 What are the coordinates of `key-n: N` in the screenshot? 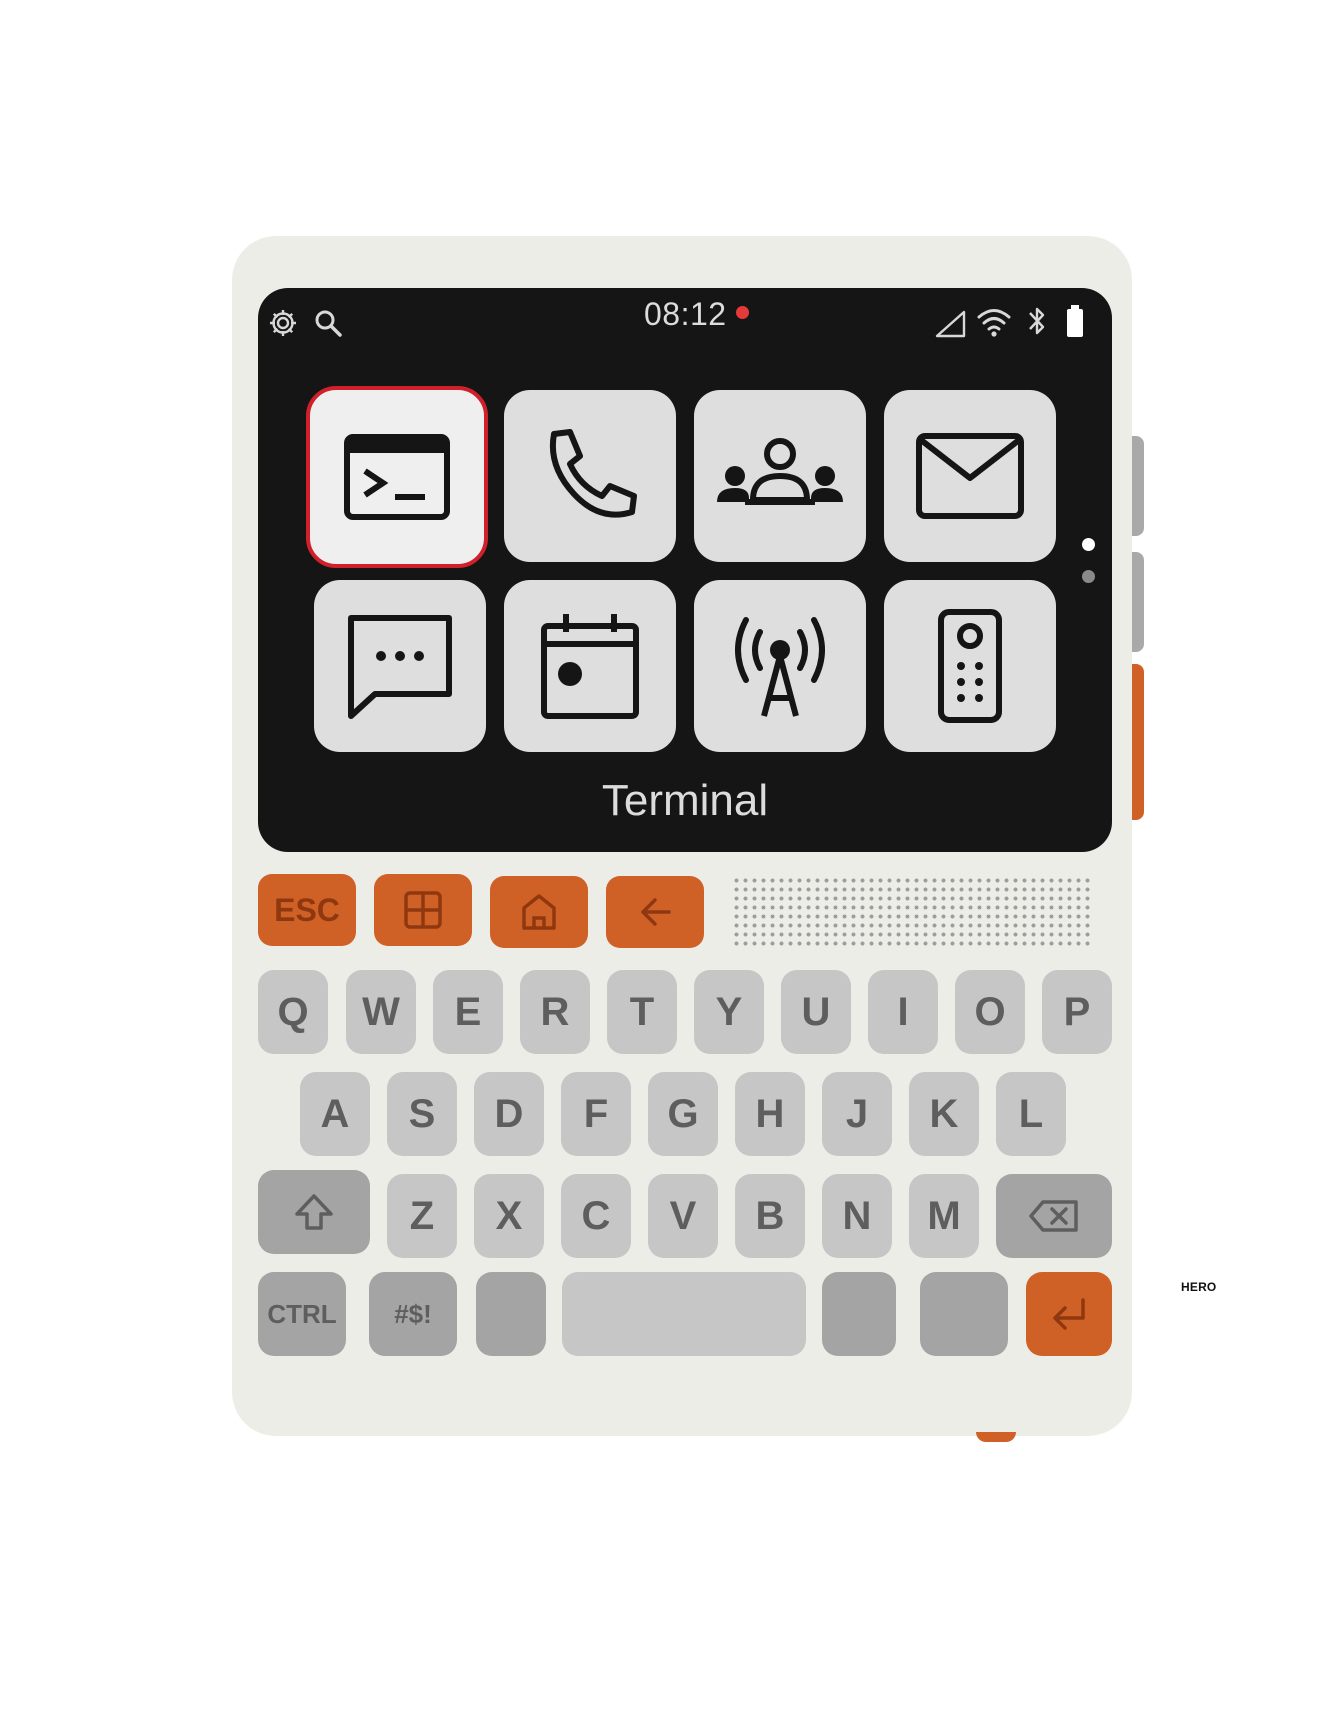 It's located at (857, 1216).